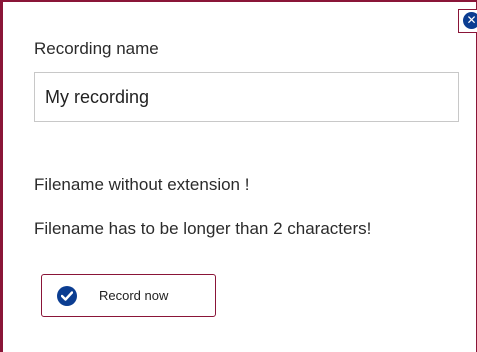  Describe the element at coordinates (96, 48) in the screenshot. I see `recording-name-label: Recording name` at that location.